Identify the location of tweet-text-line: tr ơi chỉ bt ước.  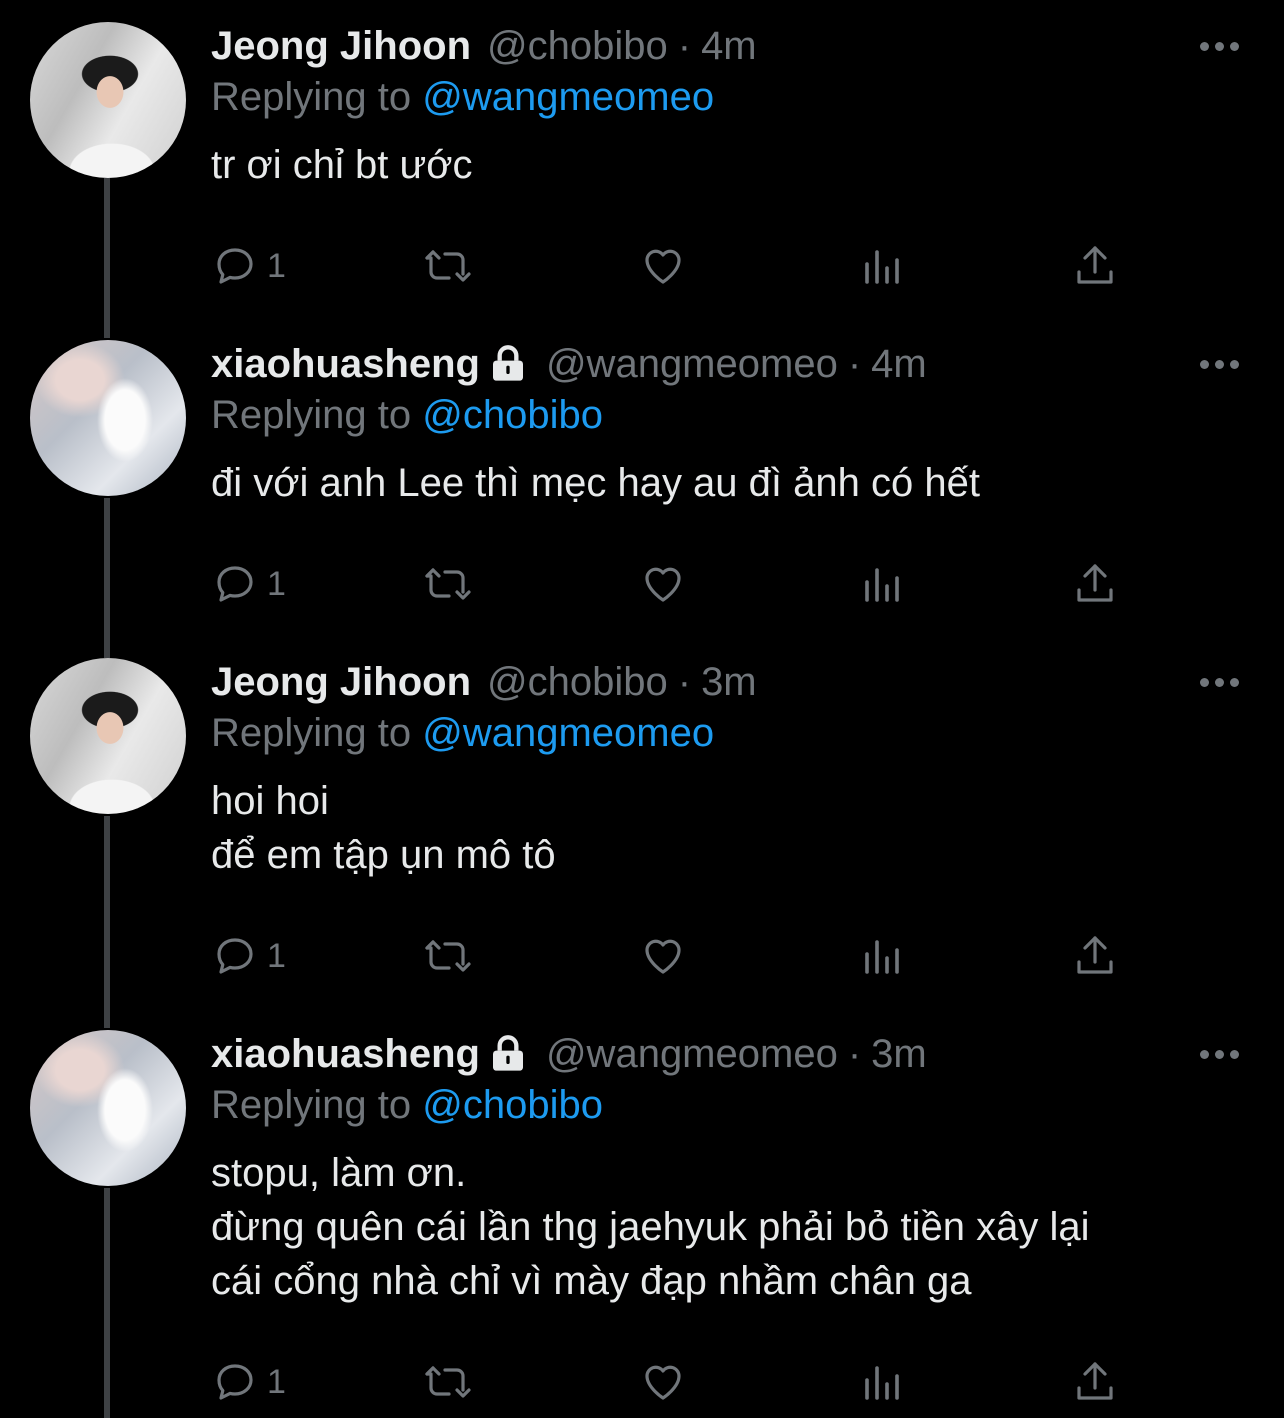
(342, 165).